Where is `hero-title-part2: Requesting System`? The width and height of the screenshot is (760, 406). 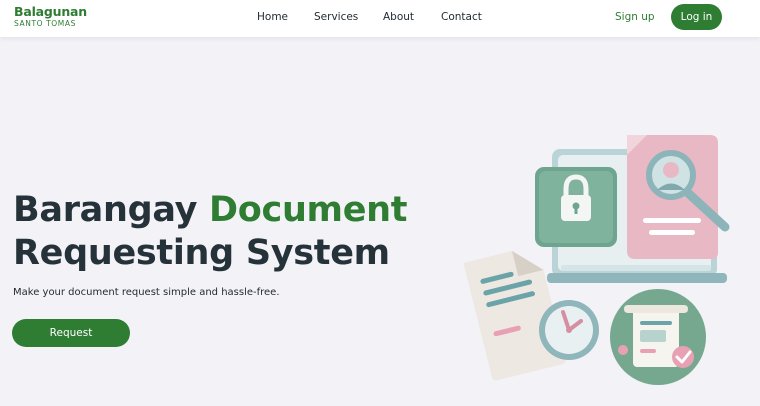
hero-title-part2: Requesting System is located at coordinates (201, 253).